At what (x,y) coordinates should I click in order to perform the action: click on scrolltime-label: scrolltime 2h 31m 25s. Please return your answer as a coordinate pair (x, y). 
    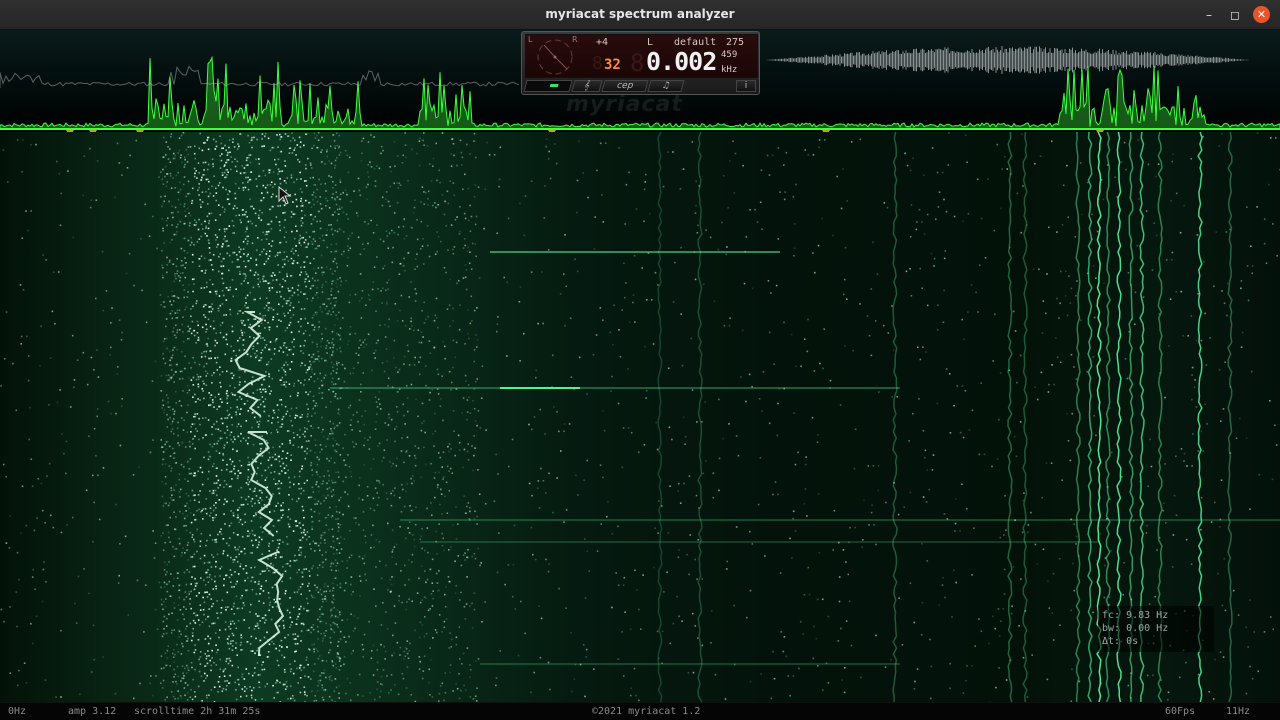
    Looking at the image, I should click on (197, 711).